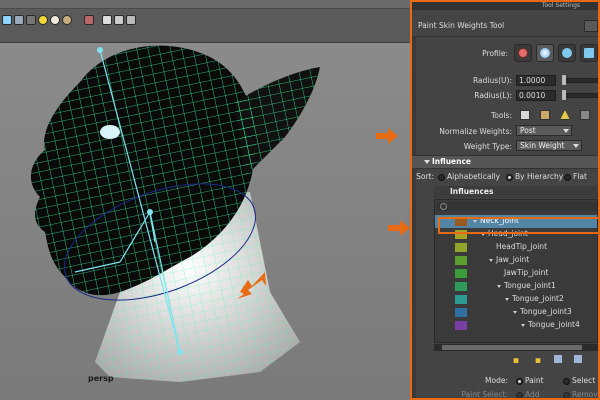 This screenshot has height=400, width=600. What do you see at coordinates (473, 176) in the screenshot?
I see `sort-alphabetically-label: Alphabetically` at bounding box center [473, 176].